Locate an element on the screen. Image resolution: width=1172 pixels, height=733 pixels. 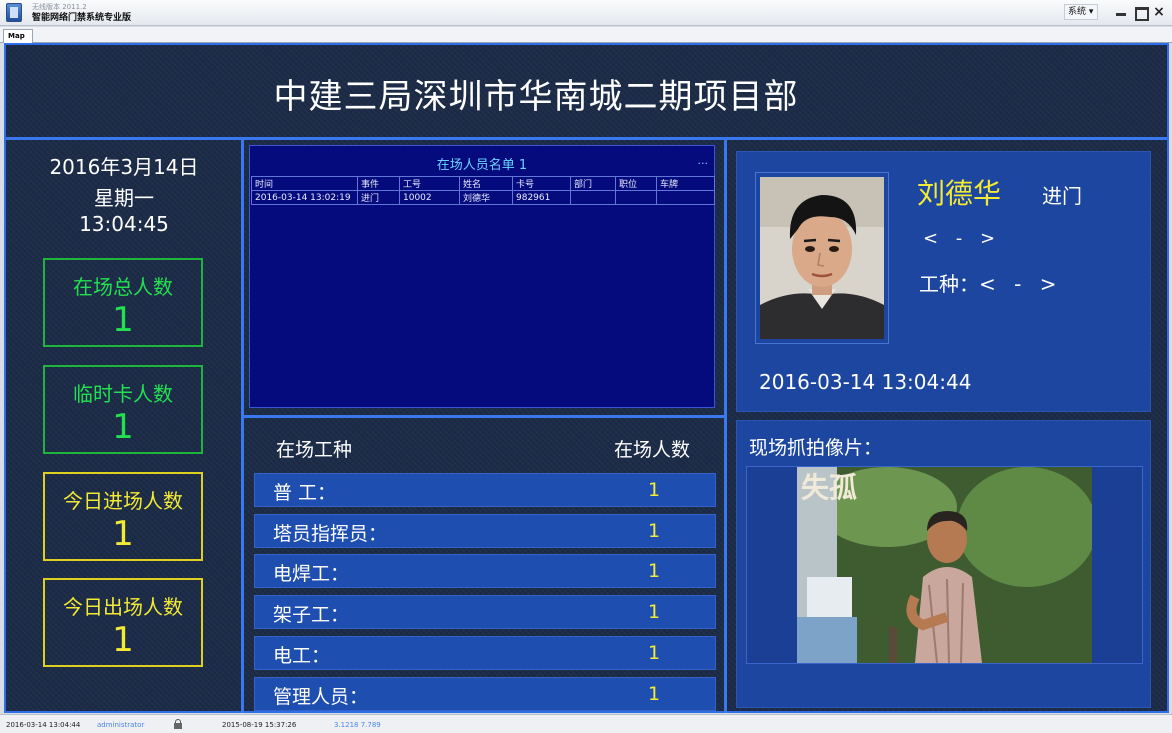
person-trade-label: 工种： is located at coordinates (949, 284).